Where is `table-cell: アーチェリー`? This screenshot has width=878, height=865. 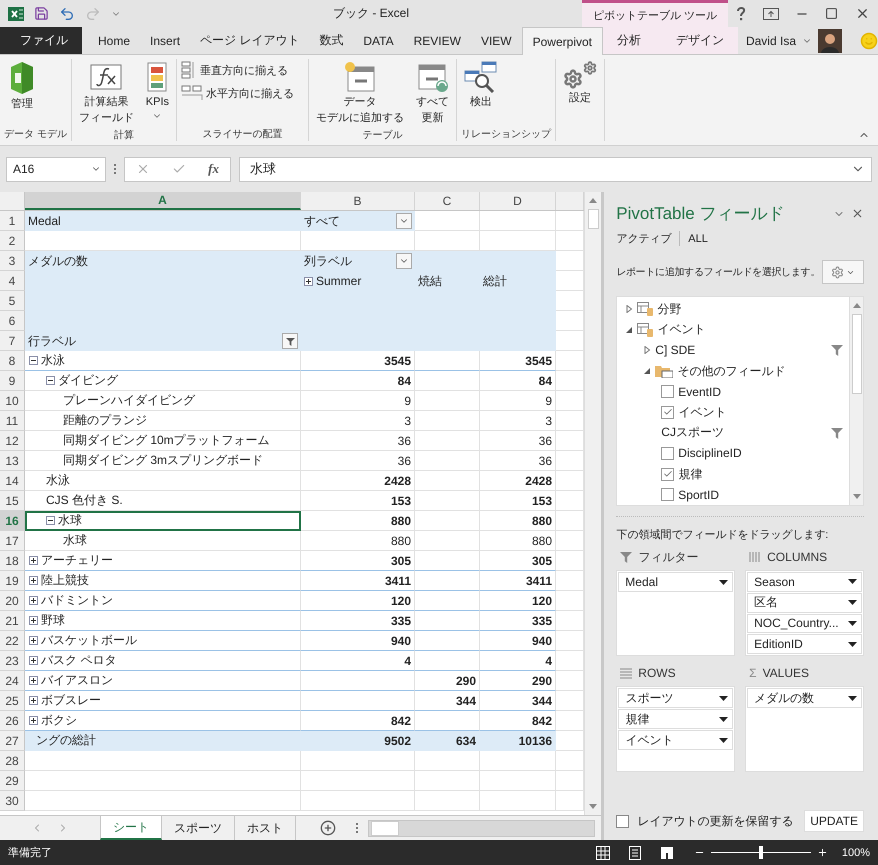
table-cell: アーチェリー is located at coordinates (163, 561).